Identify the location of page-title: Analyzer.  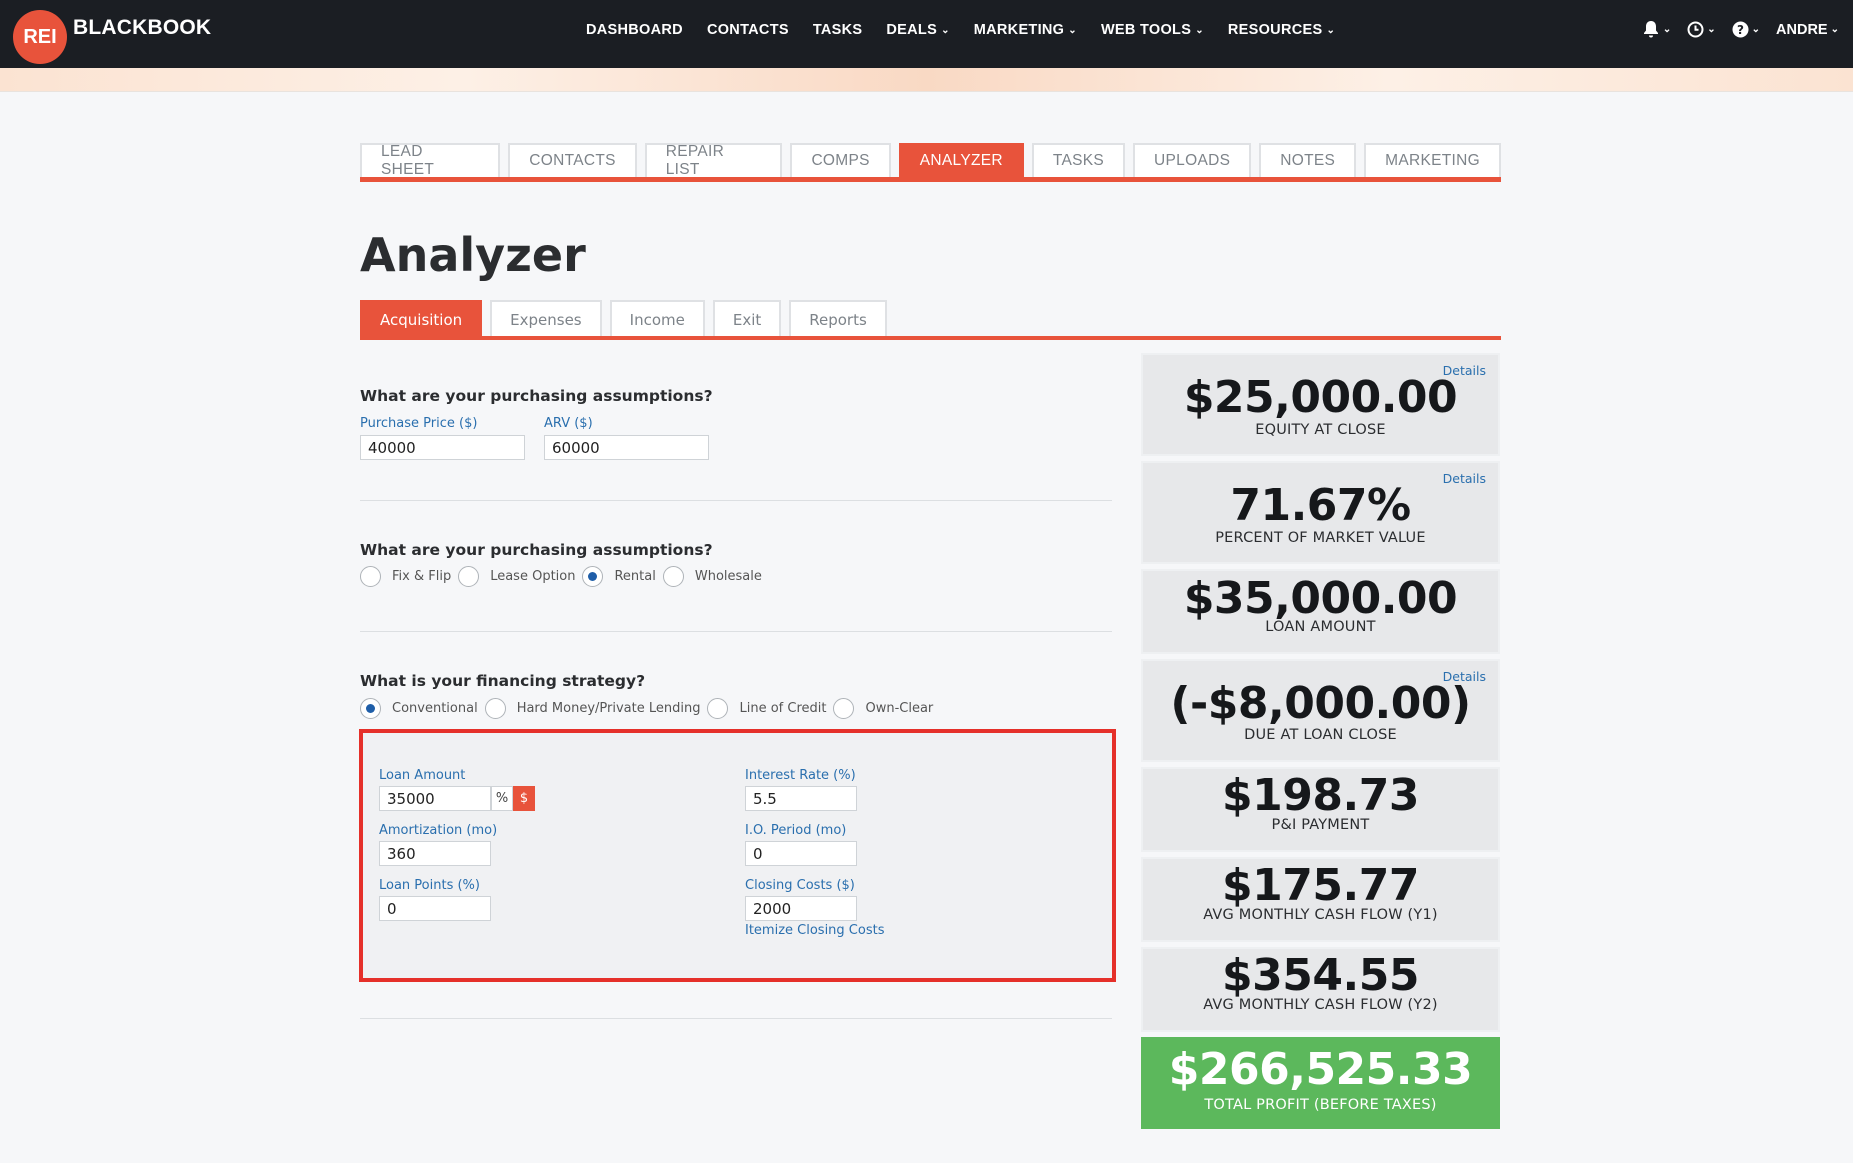
(473, 255).